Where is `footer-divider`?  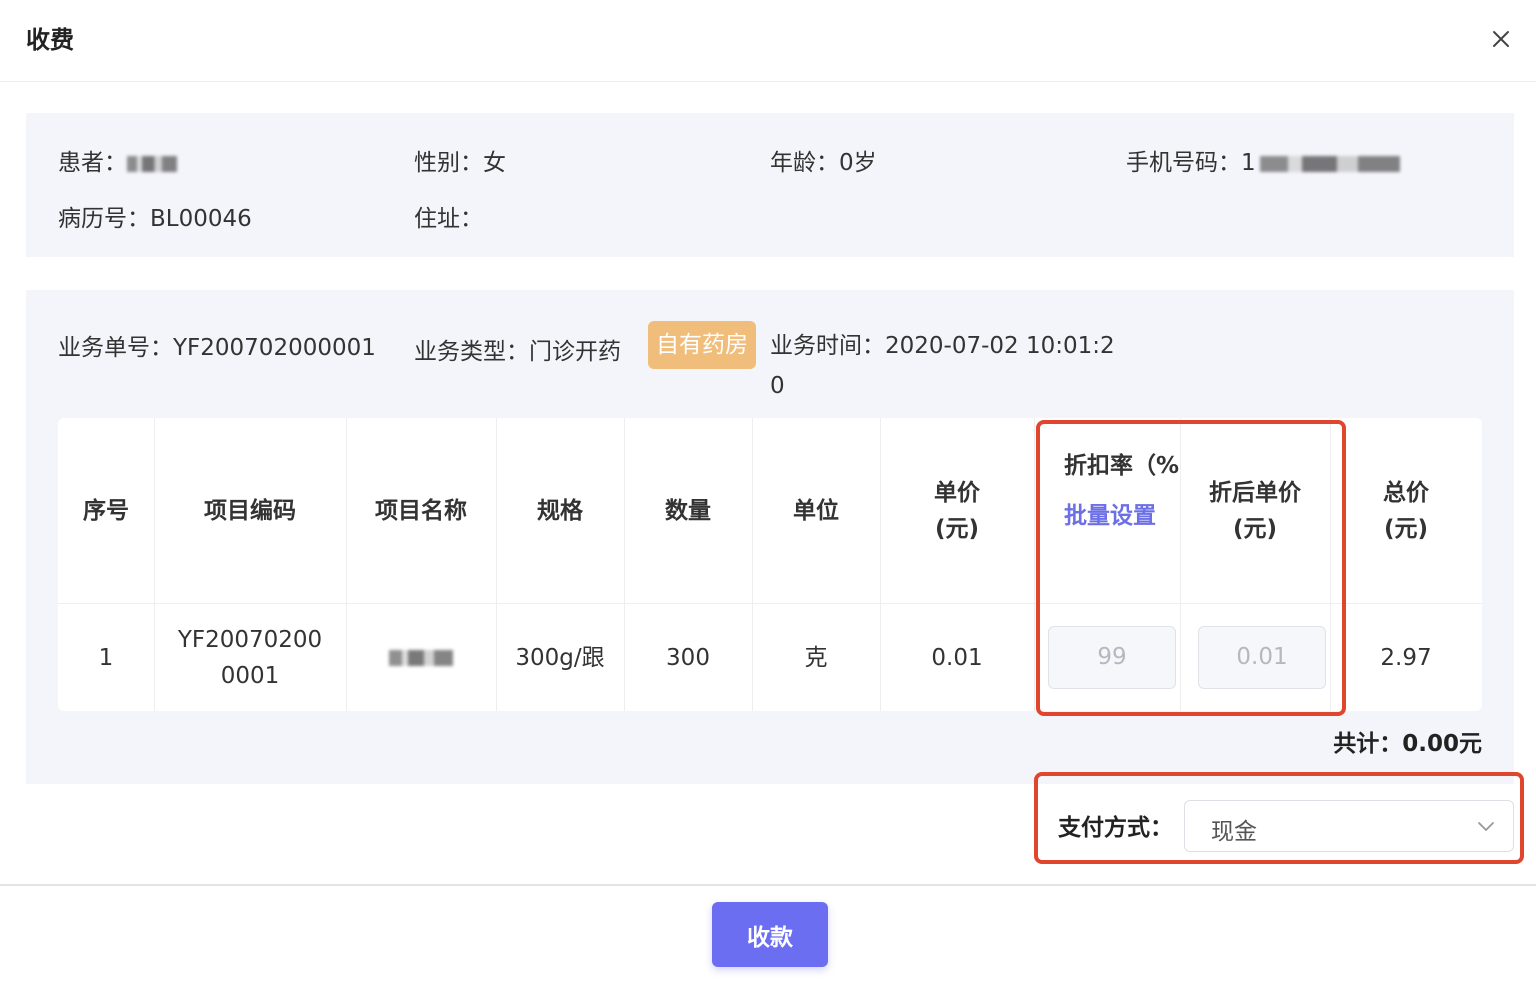
footer-divider is located at coordinates (768, 885).